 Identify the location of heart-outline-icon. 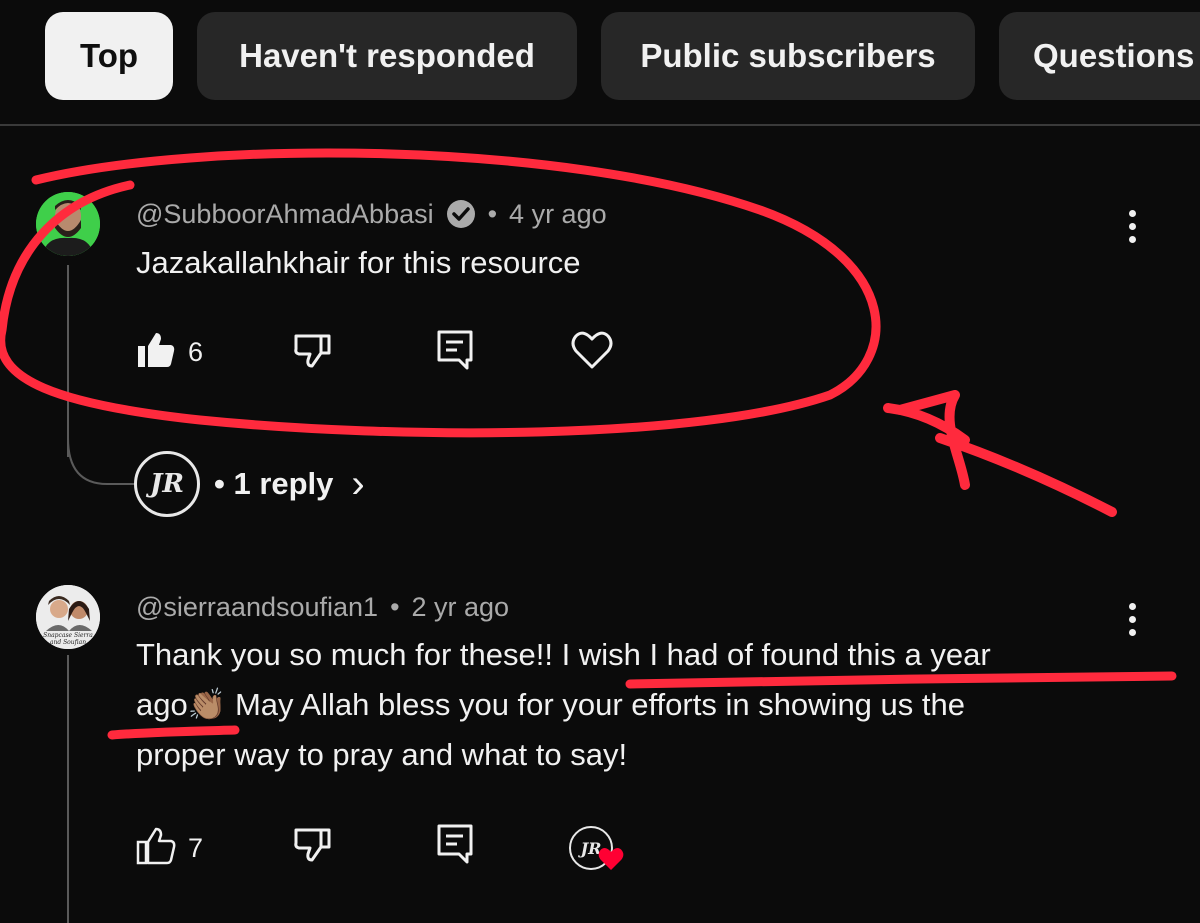
(592, 352).